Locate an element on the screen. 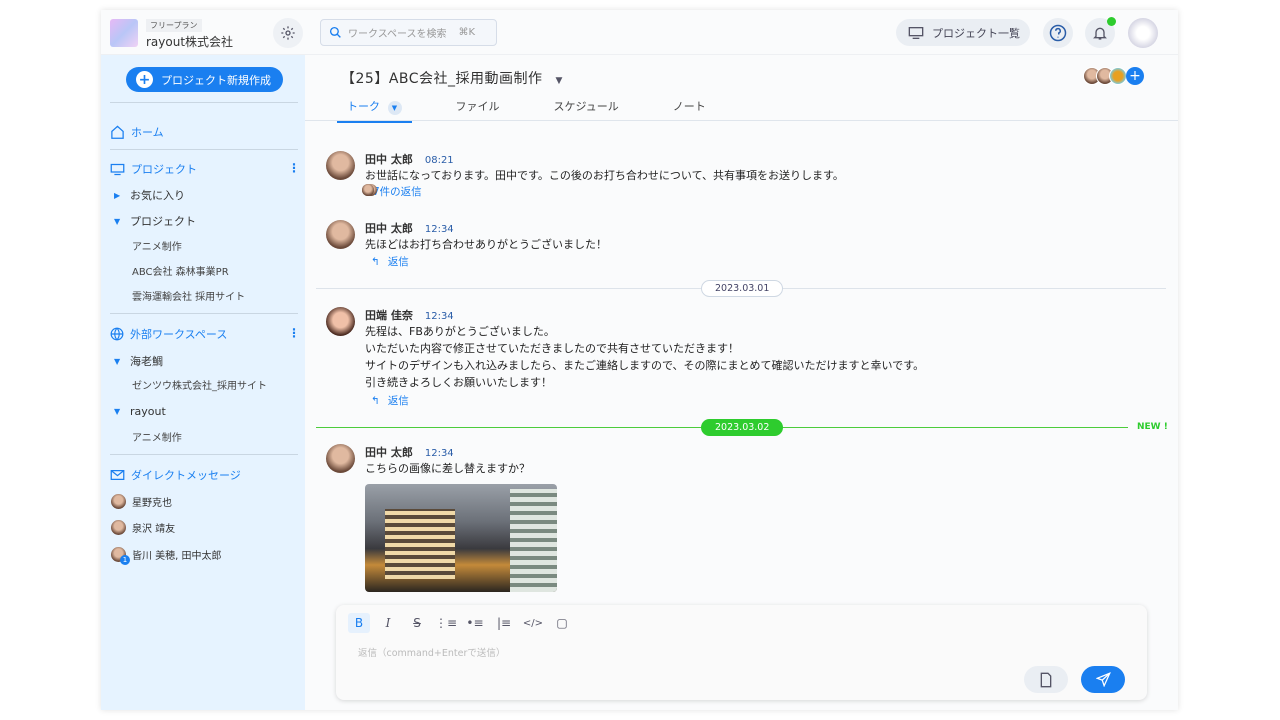 The height and width of the screenshot is (720, 1280). code-block-icon: ▢ is located at coordinates (562, 623).